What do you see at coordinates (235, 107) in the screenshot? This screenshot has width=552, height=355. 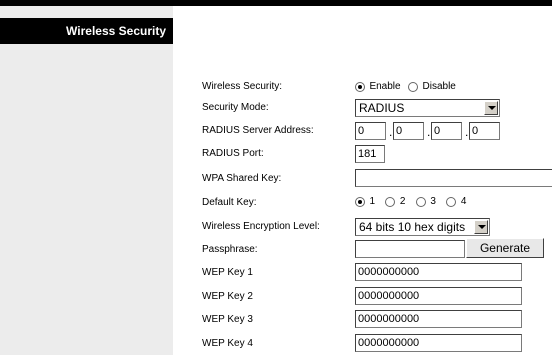 I see `security-mode-label: Security Mode:` at bounding box center [235, 107].